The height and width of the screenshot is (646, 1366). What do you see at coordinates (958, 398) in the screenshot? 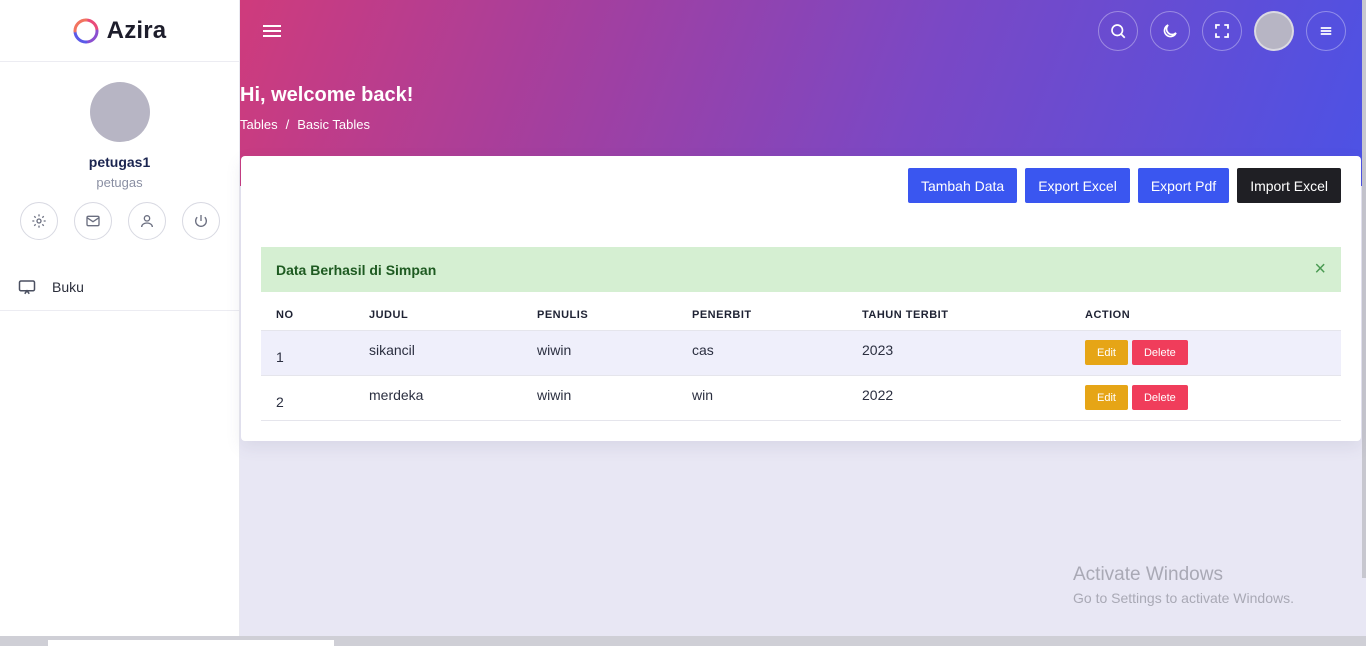
I see `cell-tahun: 2022` at bounding box center [958, 398].